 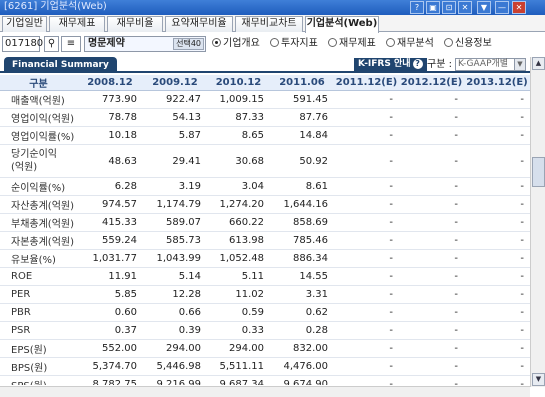 What do you see at coordinates (265, 391) in the screenshot?
I see `horizontal-scrollbar` at bounding box center [265, 391].